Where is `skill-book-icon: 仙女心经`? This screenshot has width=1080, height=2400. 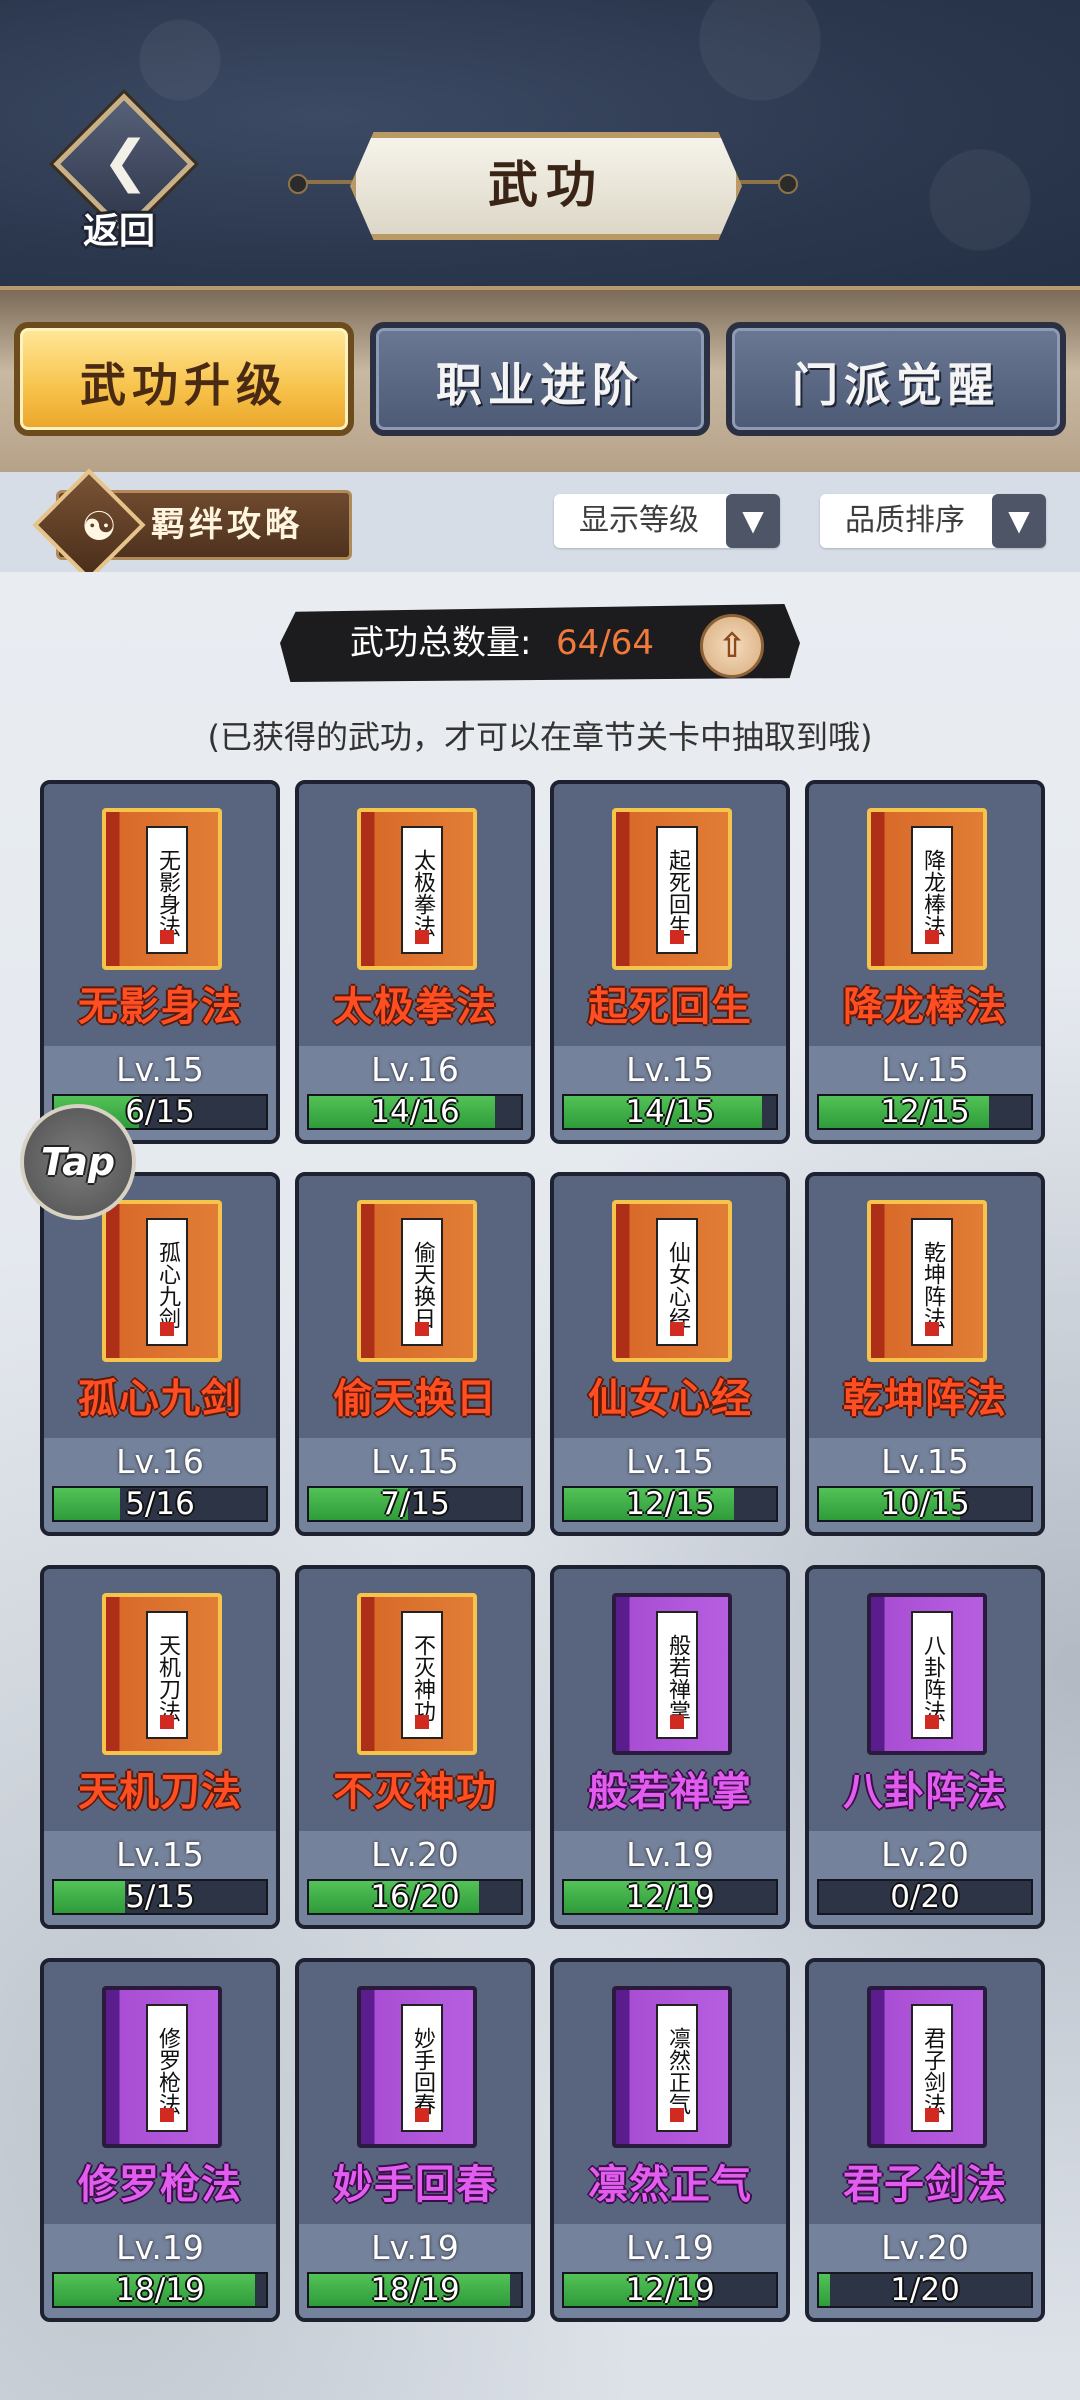 skill-book-icon: 仙女心经 is located at coordinates (672, 1281).